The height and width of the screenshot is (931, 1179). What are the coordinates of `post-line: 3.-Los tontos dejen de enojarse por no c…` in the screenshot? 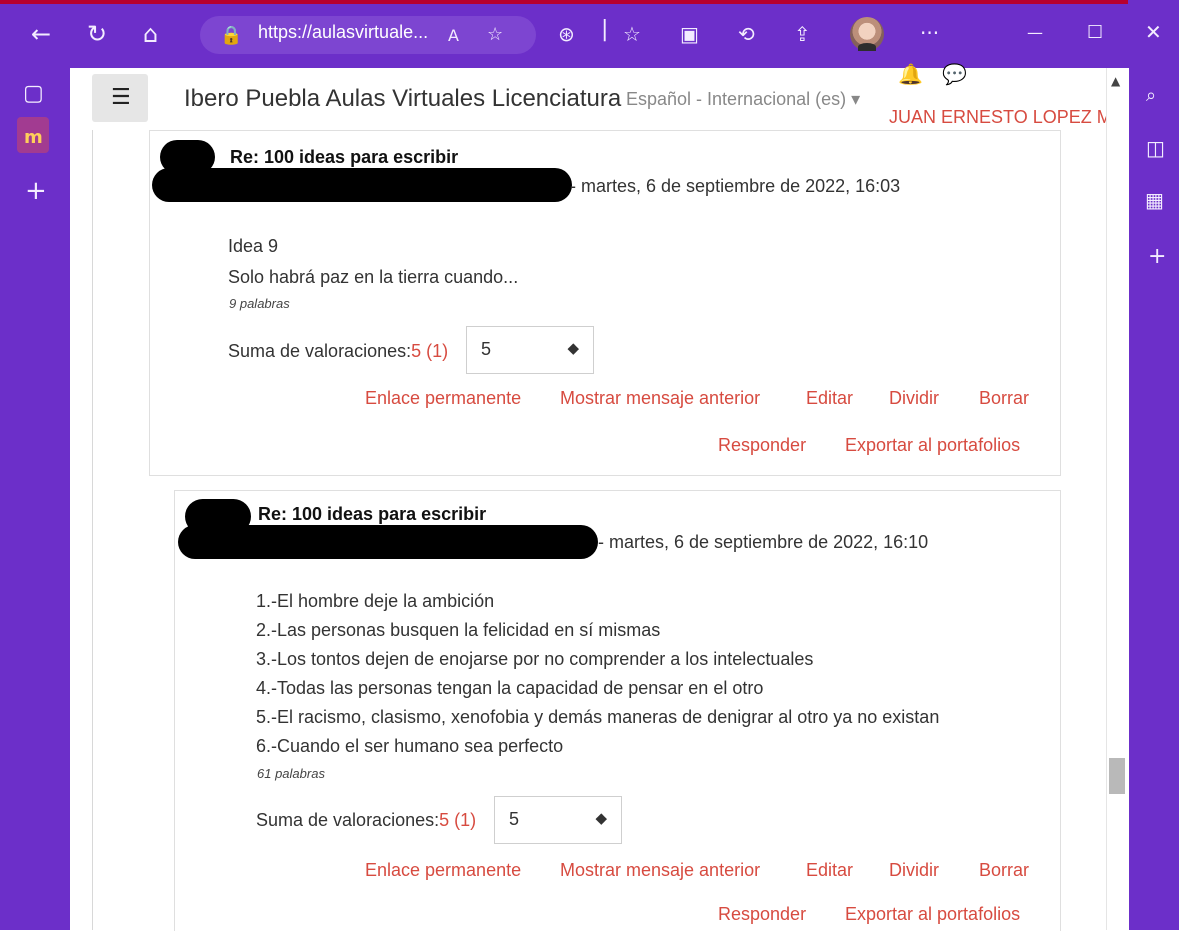 It's located at (535, 659).